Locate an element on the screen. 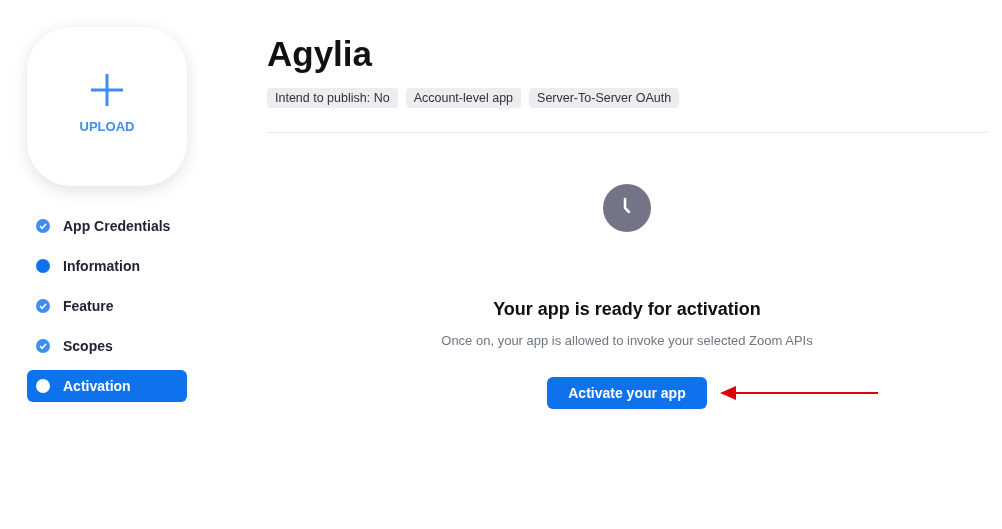 The height and width of the screenshot is (529, 1002). app-title: Agylia is located at coordinates (320, 54).